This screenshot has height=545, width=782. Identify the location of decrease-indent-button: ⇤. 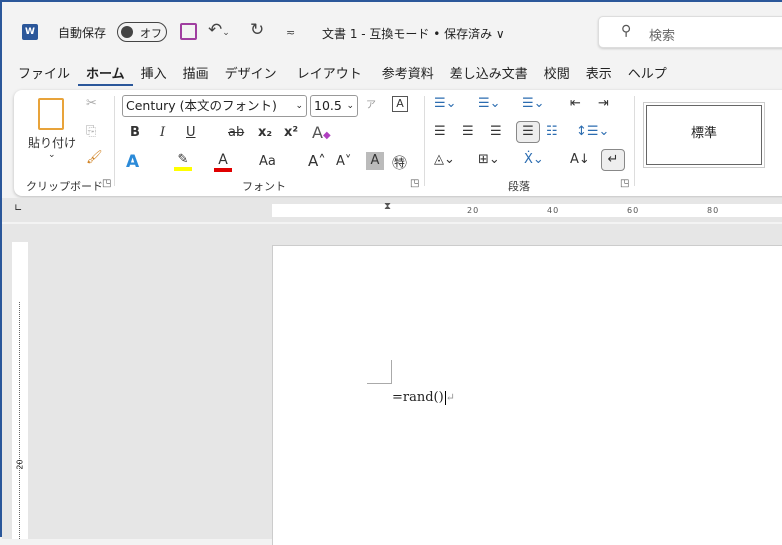
(575, 103).